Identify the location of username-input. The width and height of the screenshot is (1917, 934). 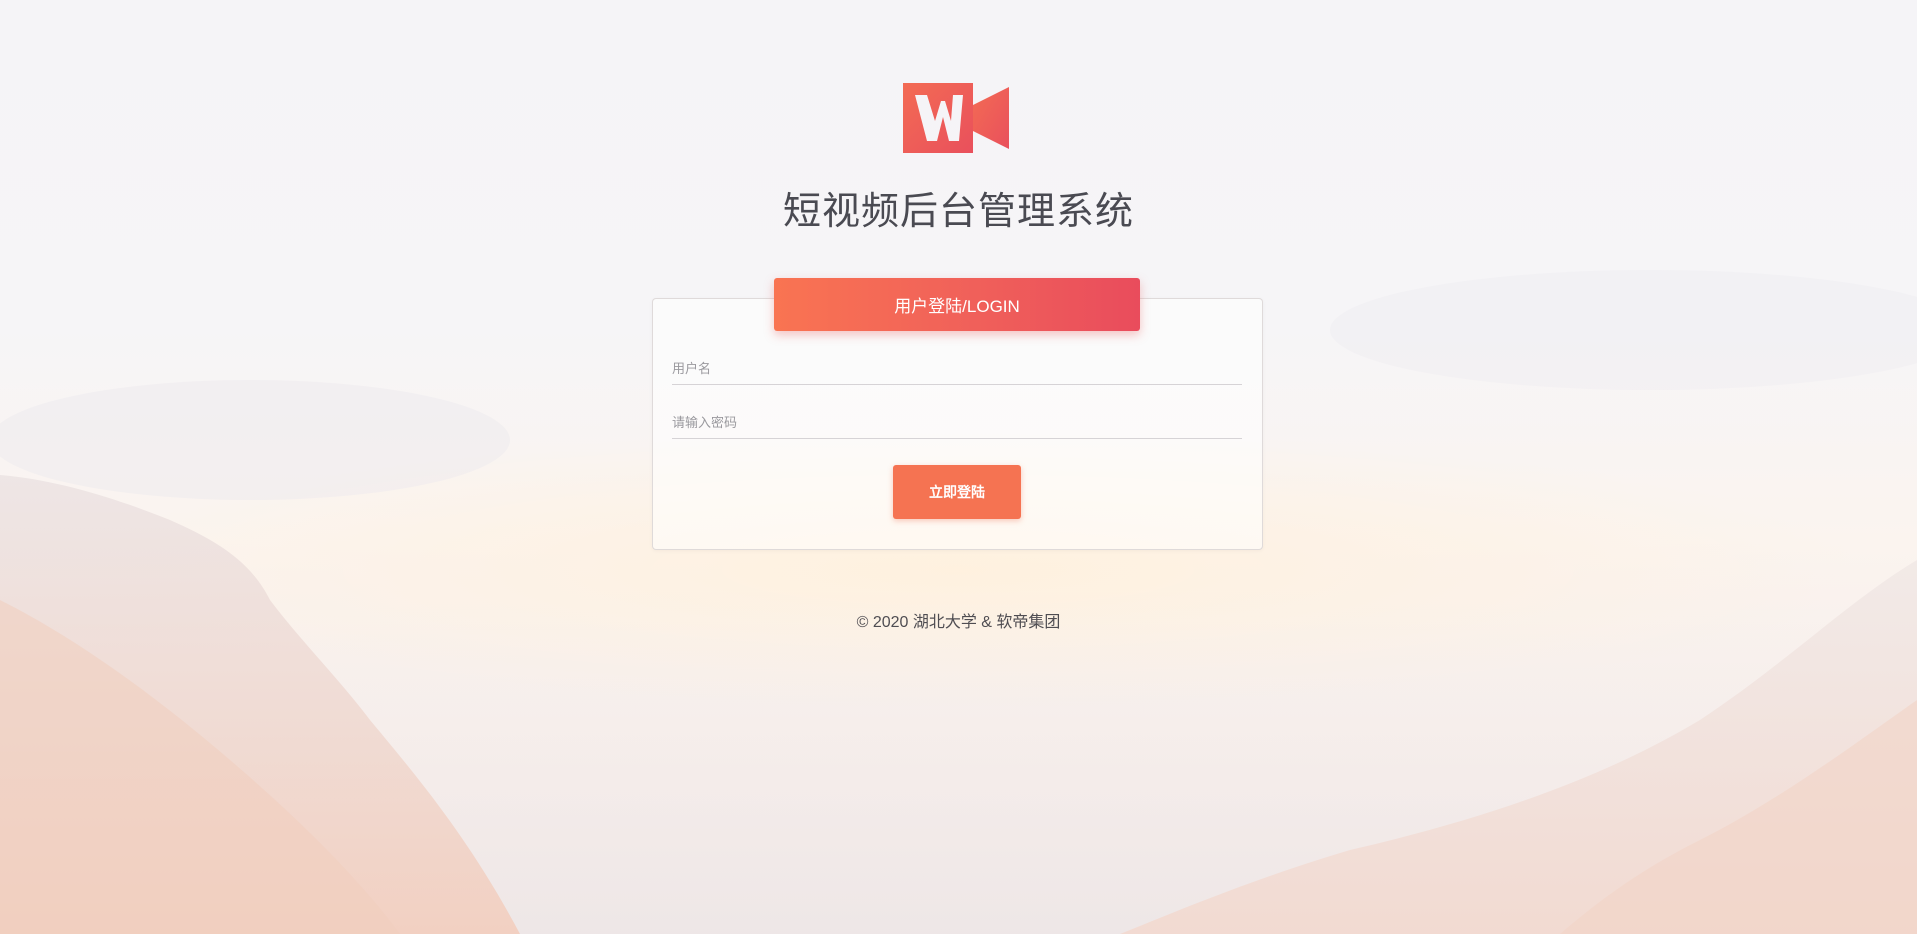
(957, 368).